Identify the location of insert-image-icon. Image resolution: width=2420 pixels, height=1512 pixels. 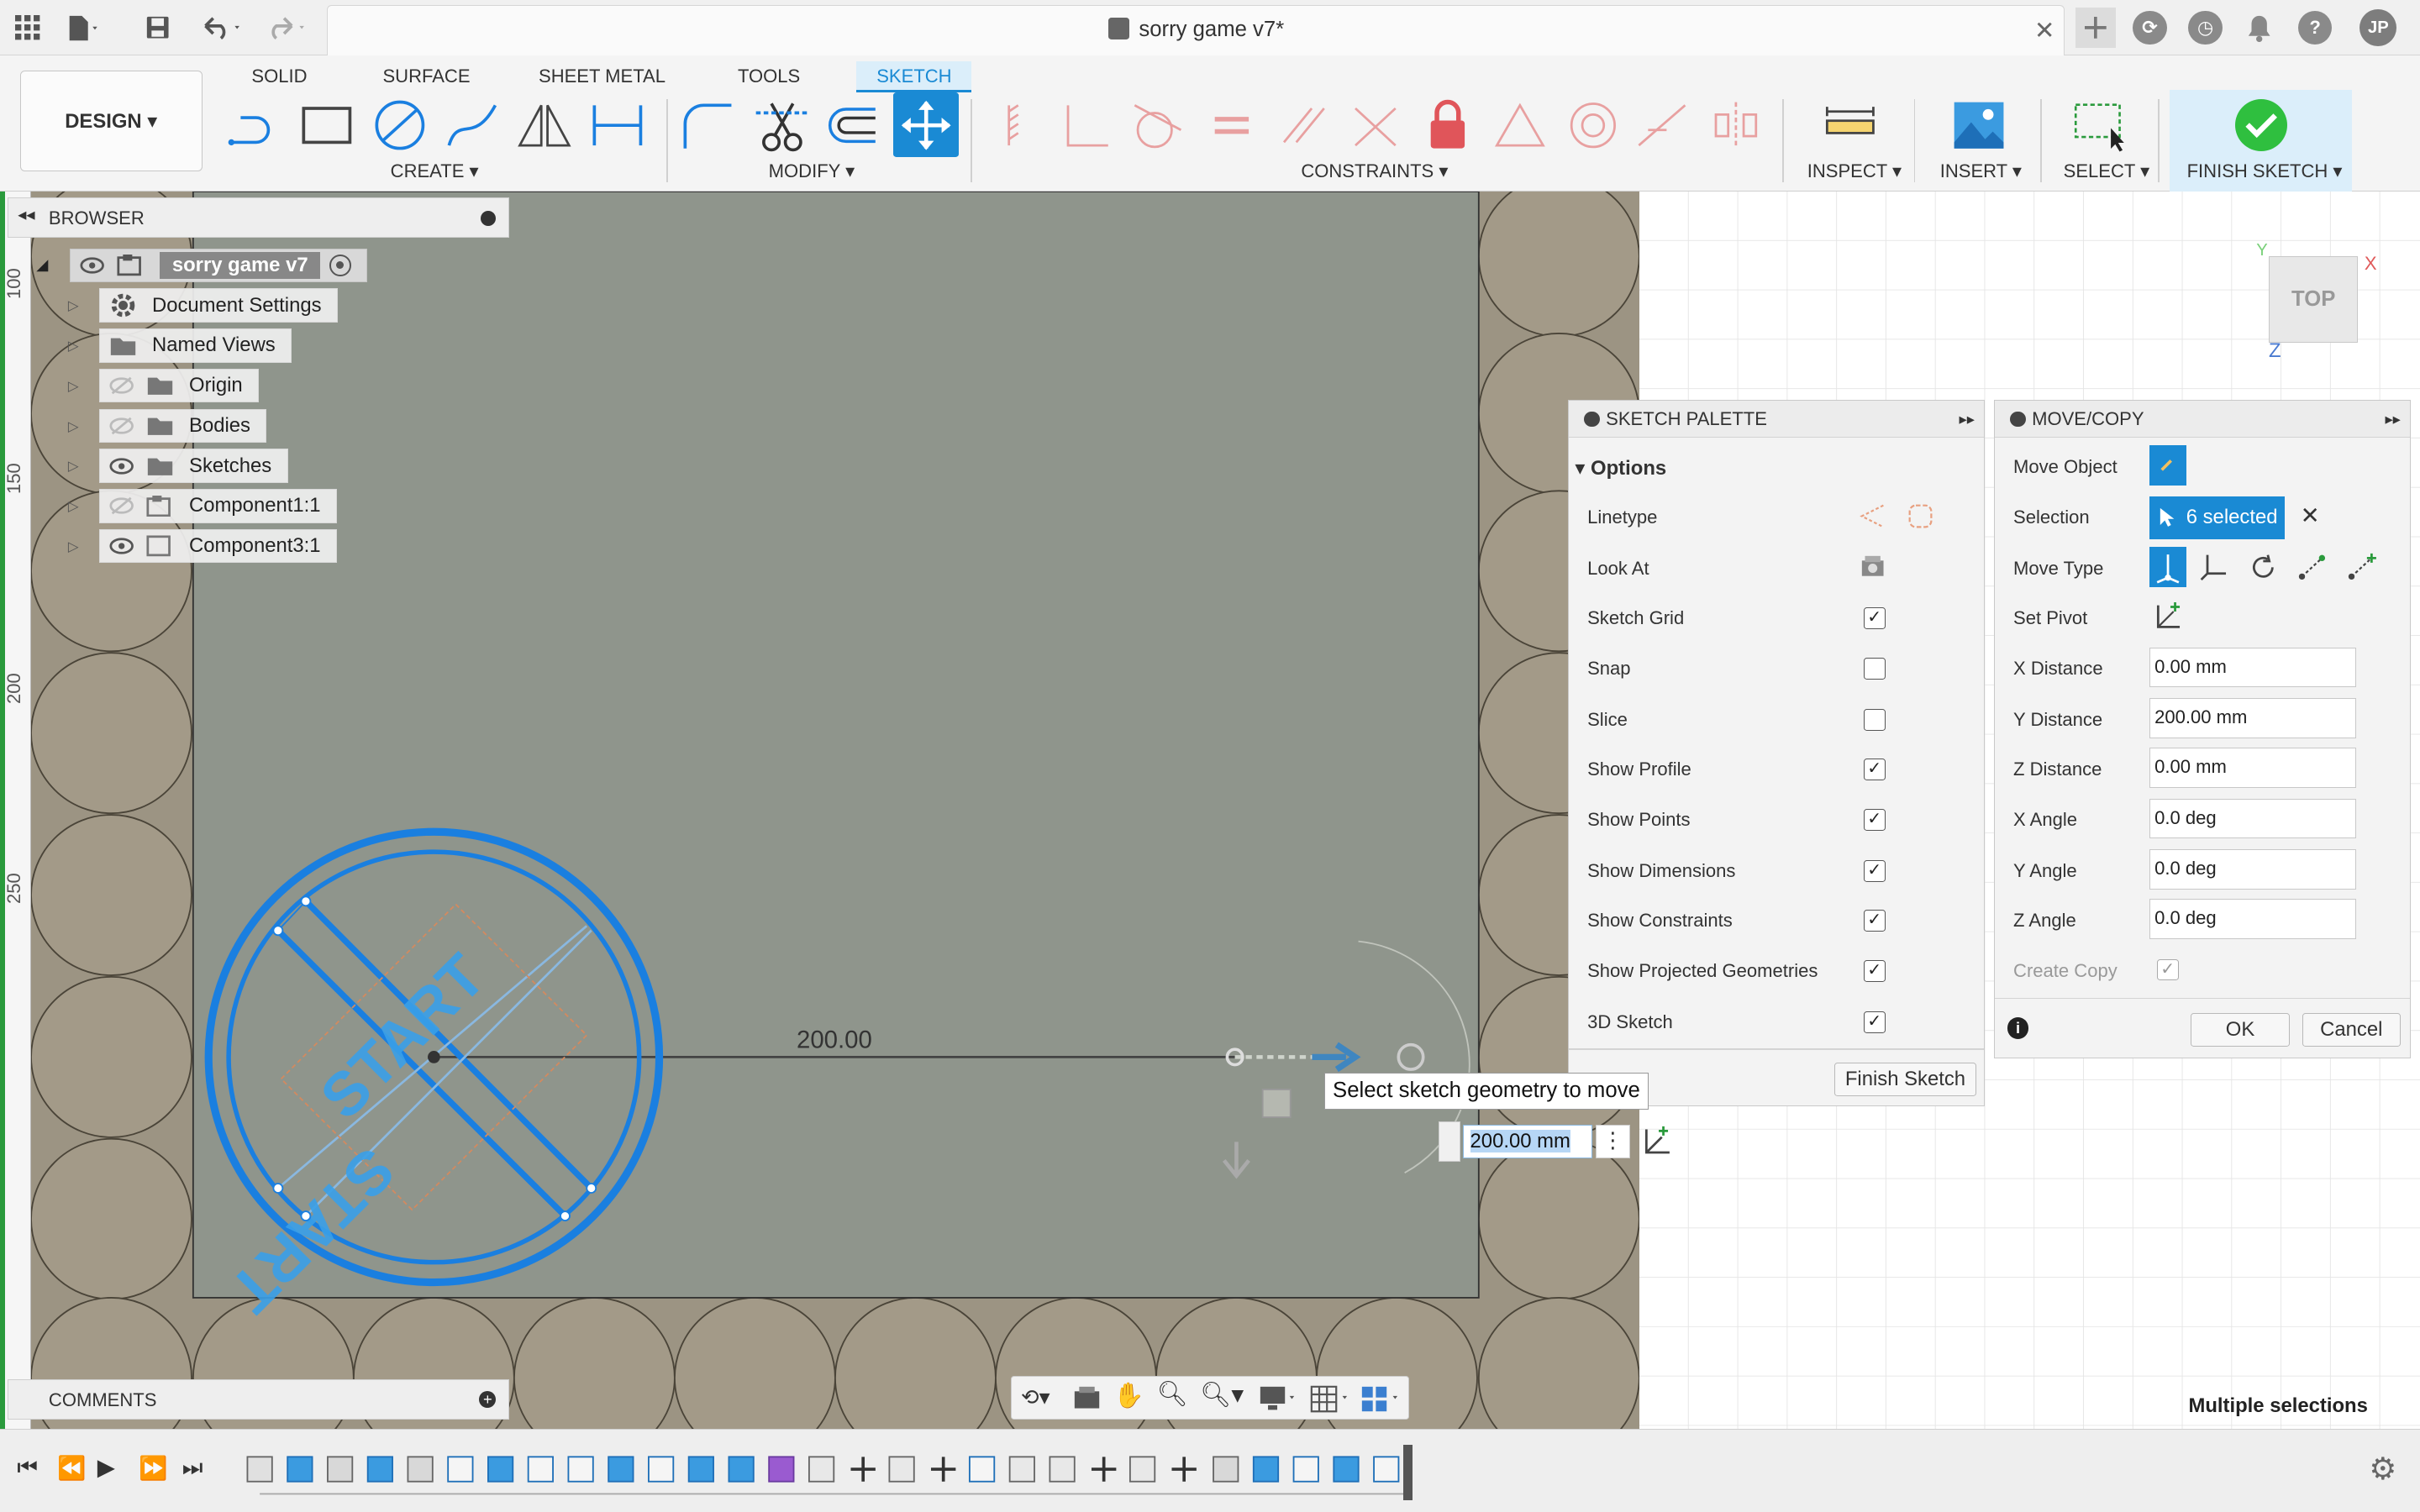
(1979, 125).